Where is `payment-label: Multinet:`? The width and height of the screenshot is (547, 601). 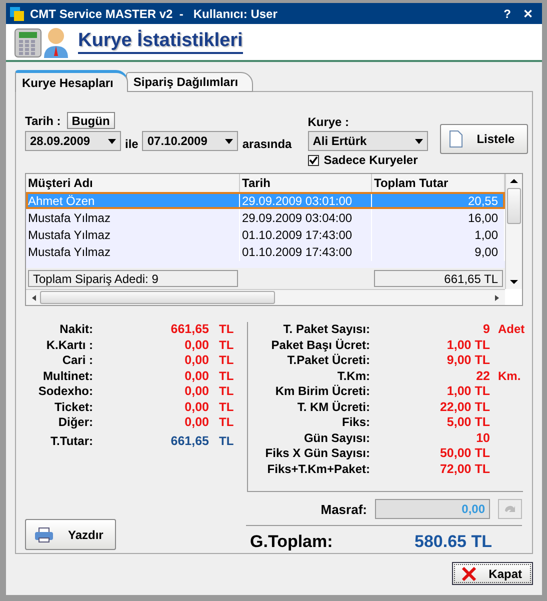 payment-label: Multinet: is located at coordinates (67, 376).